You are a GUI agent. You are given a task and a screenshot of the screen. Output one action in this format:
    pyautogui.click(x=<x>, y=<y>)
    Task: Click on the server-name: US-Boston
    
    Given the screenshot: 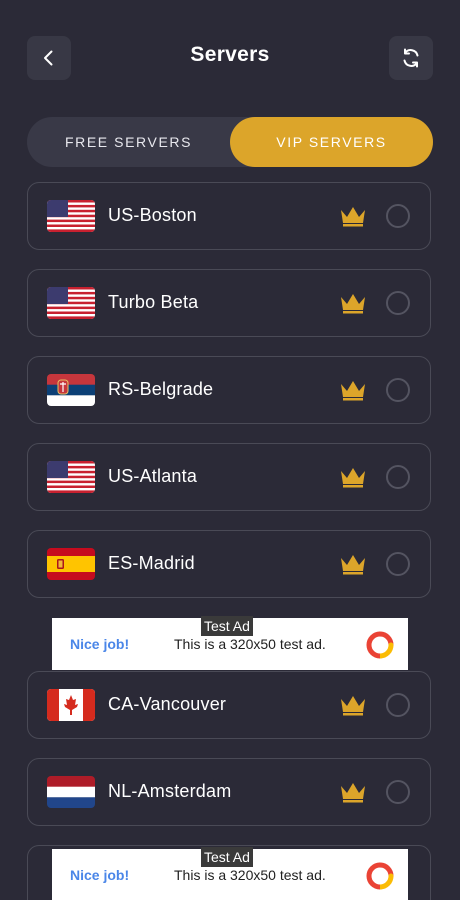 What is the action you would take?
    pyautogui.click(x=152, y=215)
    